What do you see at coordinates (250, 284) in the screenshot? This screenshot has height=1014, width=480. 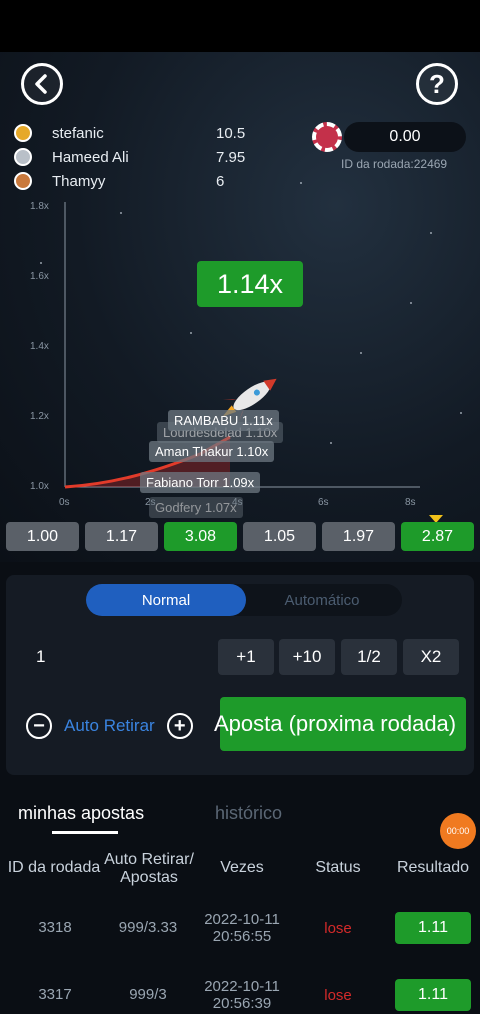 I see `current-multiplier: 1.14x` at bounding box center [250, 284].